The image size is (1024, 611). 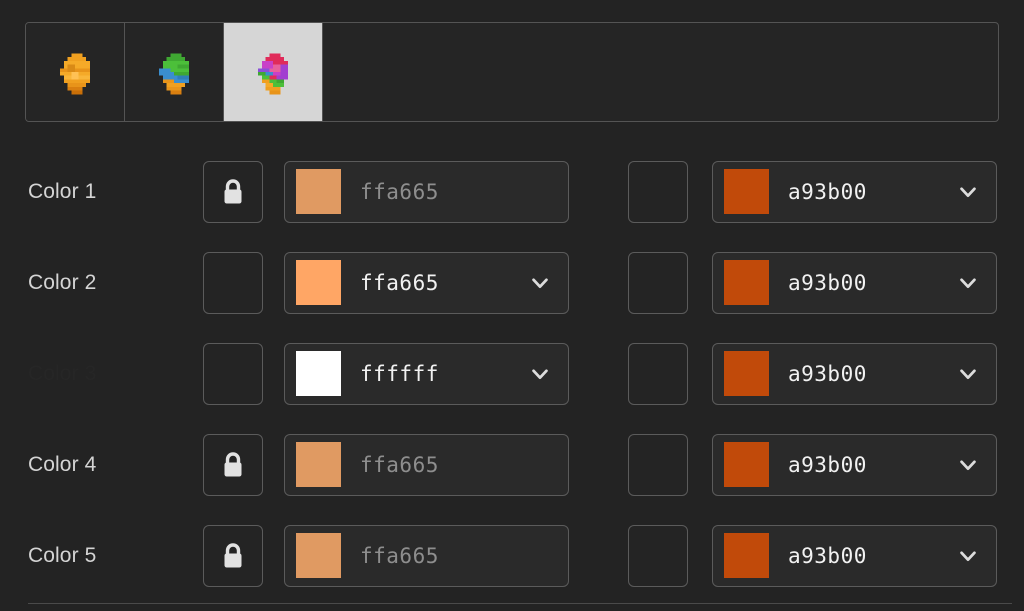 What do you see at coordinates (62, 373) in the screenshot?
I see `color-row-label: Color 3` at bounding box center [62, 373].